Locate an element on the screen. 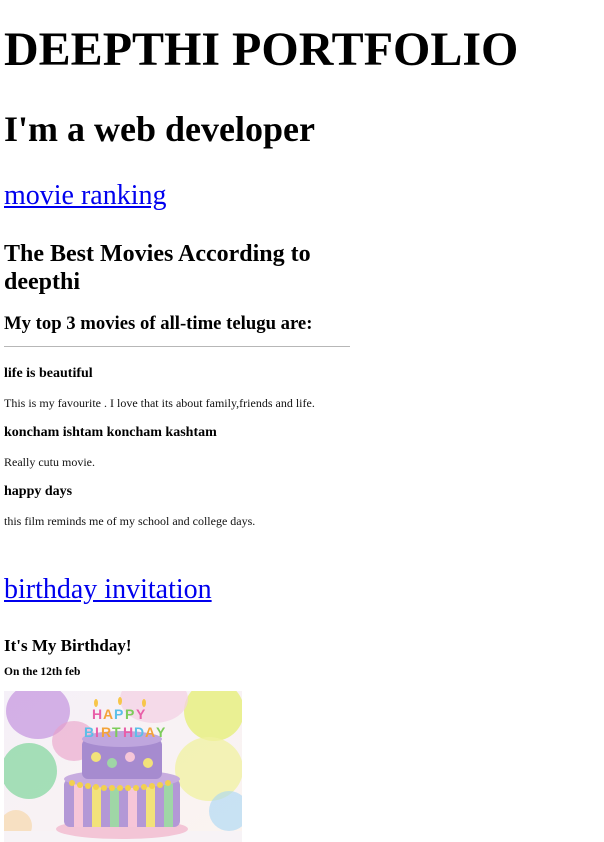 The height and width of the screenshot is (842, 604). svg-text: I is located at coordinates (97, 732).